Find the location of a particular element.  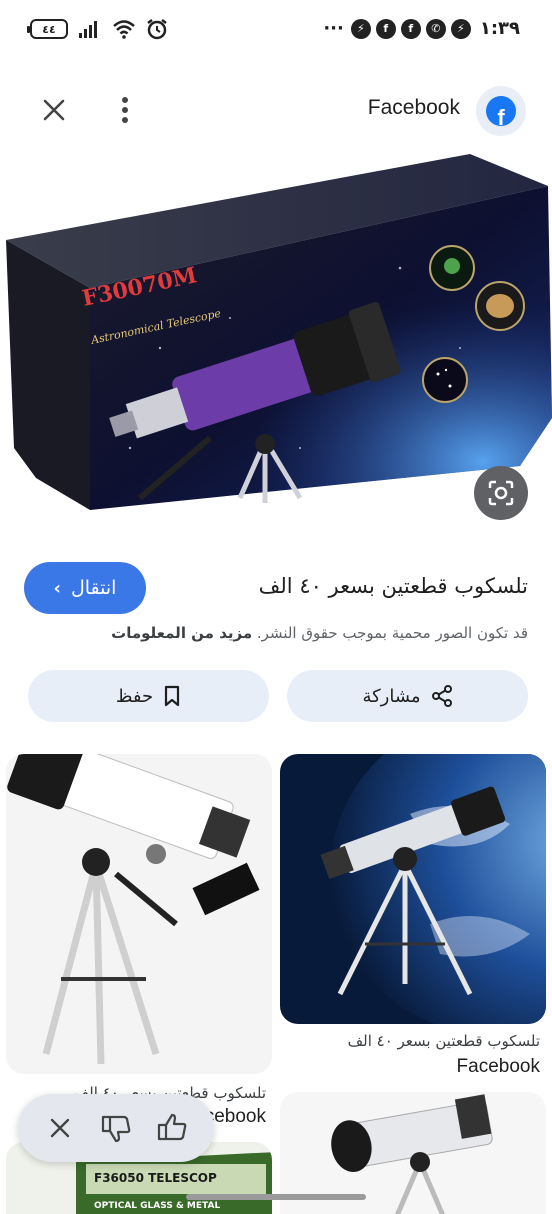

feedback-bar is located at coordinates (116, 1128).